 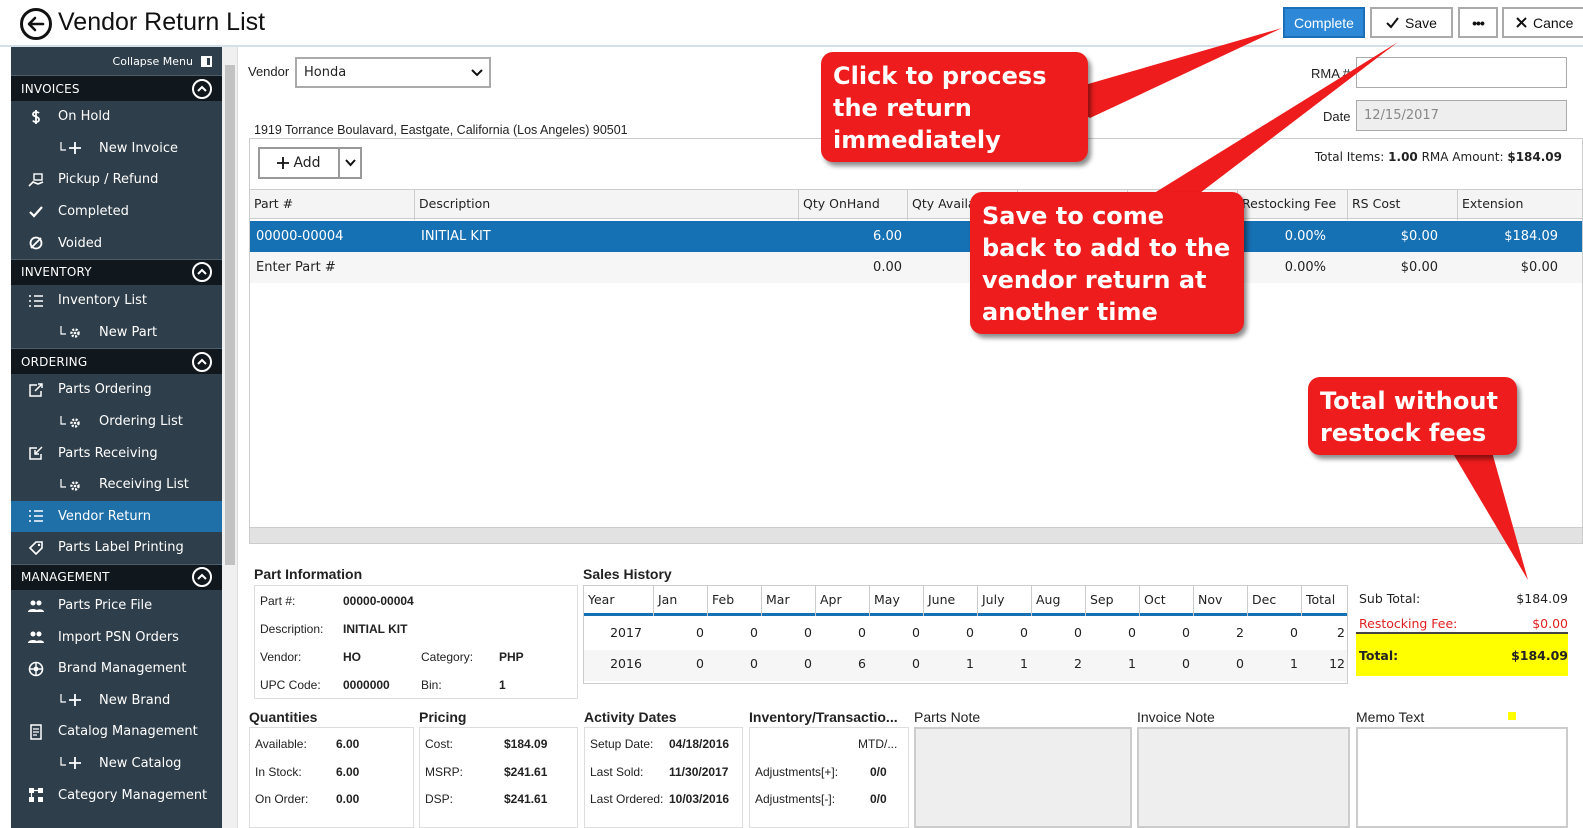 What do you see at coordinates (1409, 401) in the screenshot?
I see `total-callout-line: Total without` at bounding box center [1409, 401].